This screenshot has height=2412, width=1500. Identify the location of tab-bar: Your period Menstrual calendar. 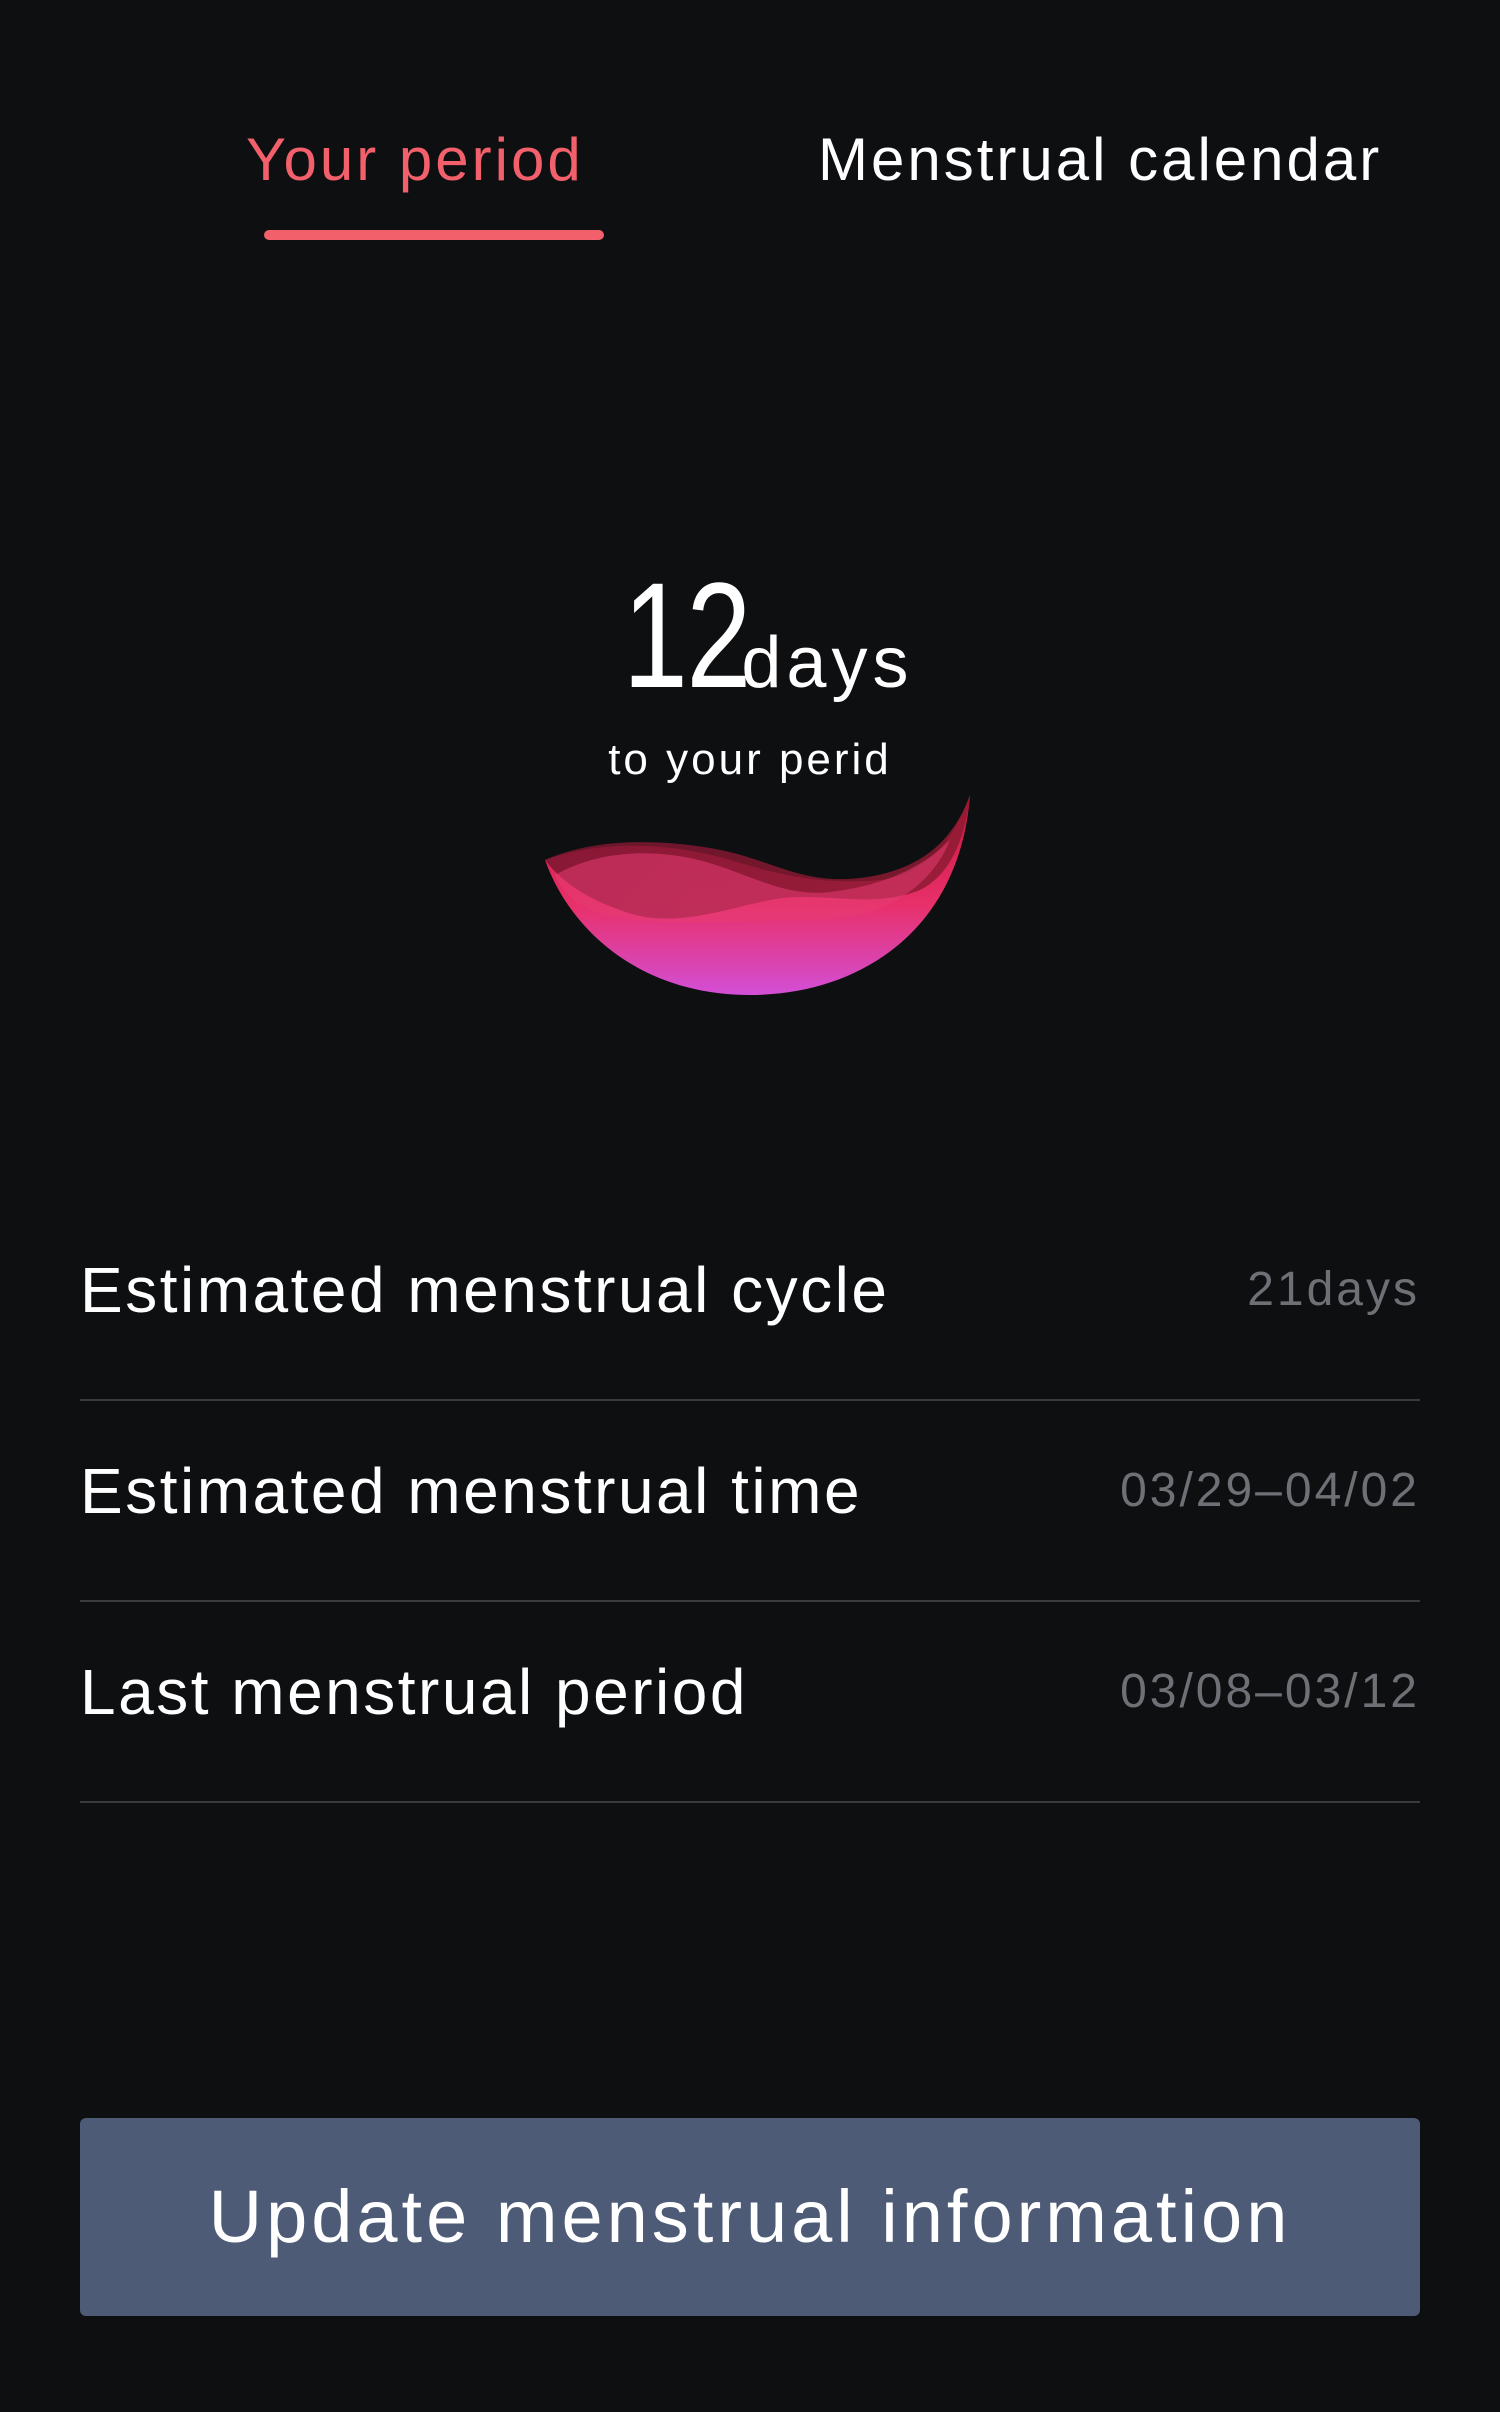
(750, 130).